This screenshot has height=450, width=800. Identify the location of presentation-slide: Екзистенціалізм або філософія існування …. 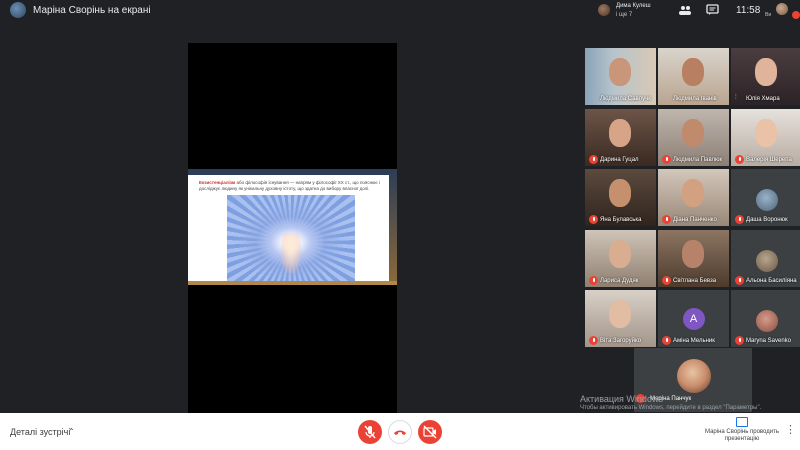
(292, 227).